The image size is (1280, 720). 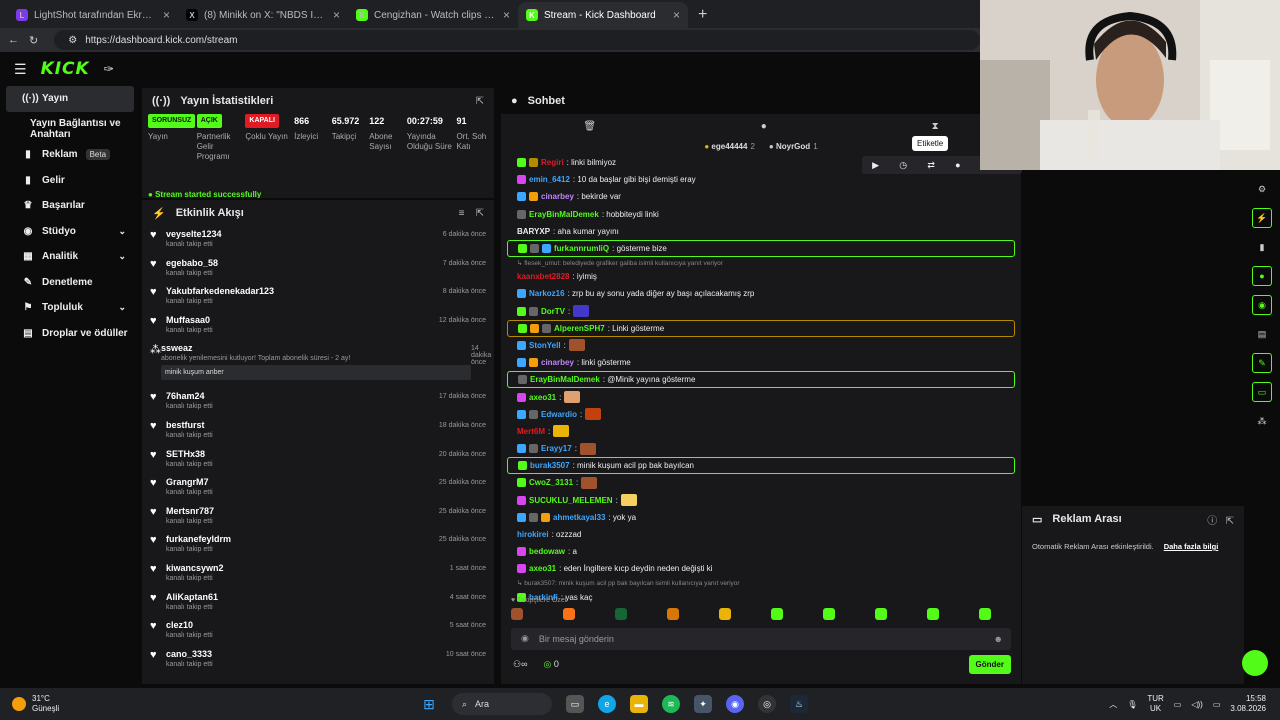 I want to click on chat-message: StonYell:, so click(x=761, y=345).